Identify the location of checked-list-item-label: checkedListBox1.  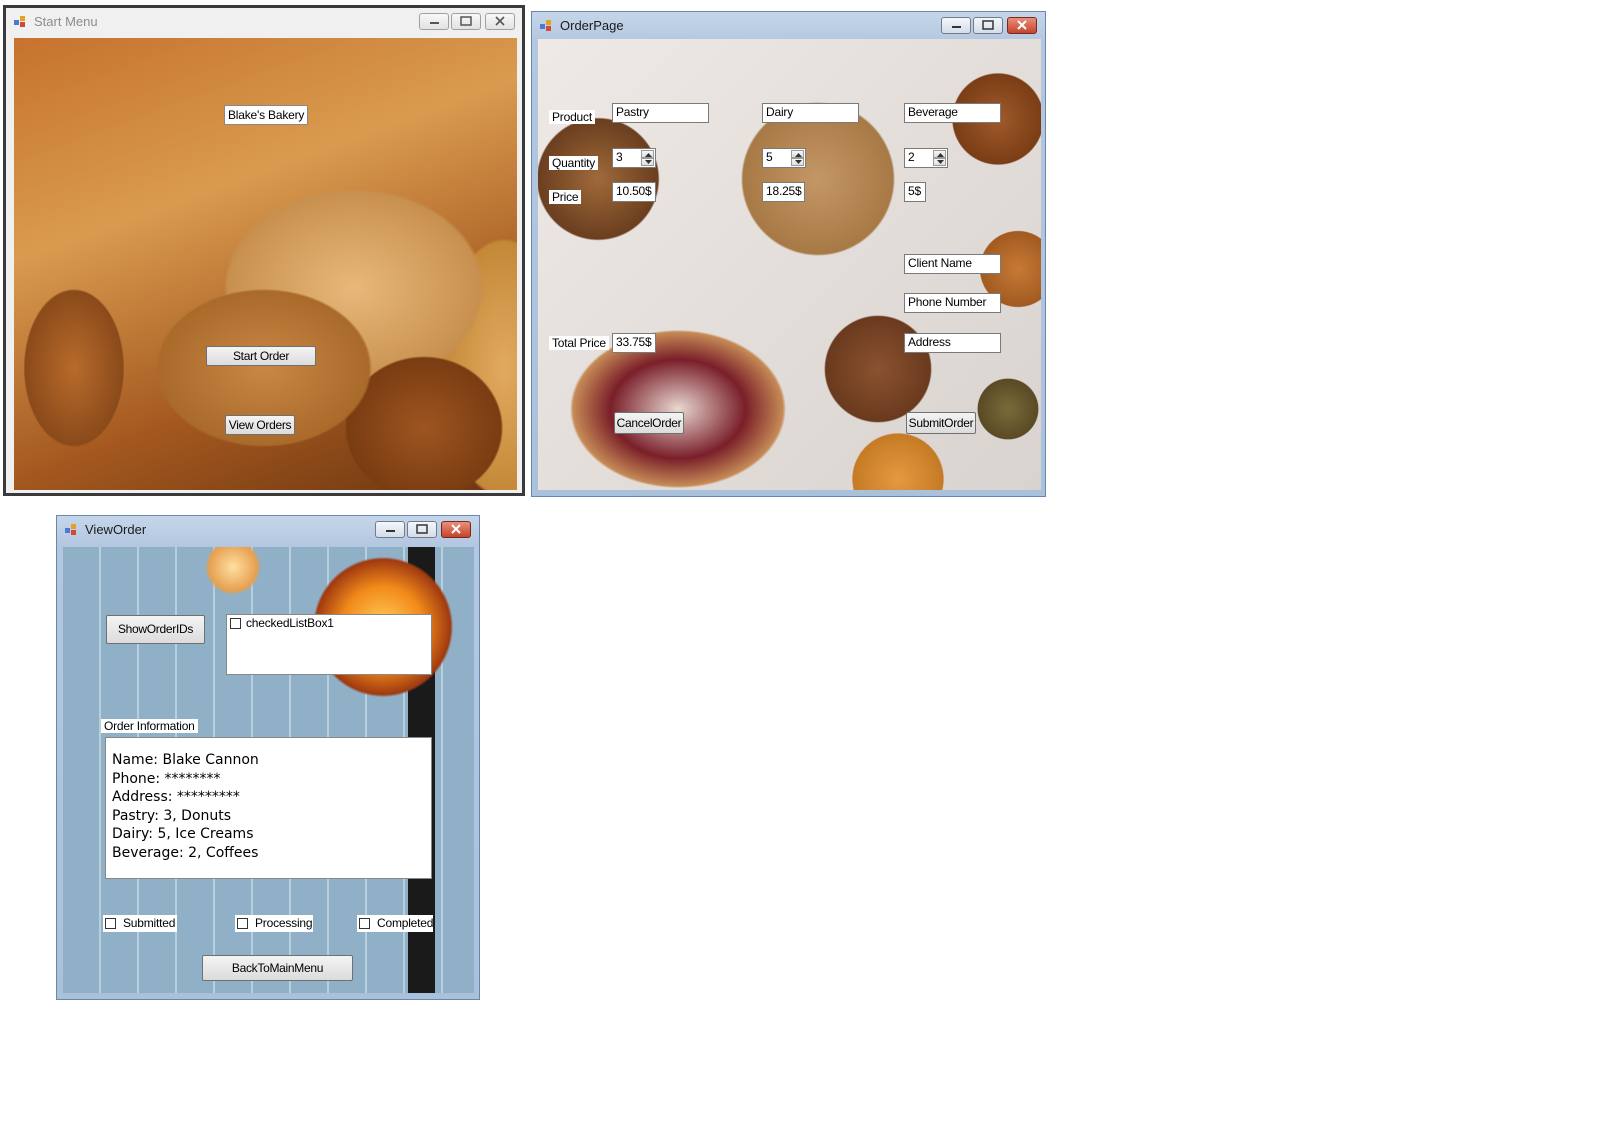
(290, 623).